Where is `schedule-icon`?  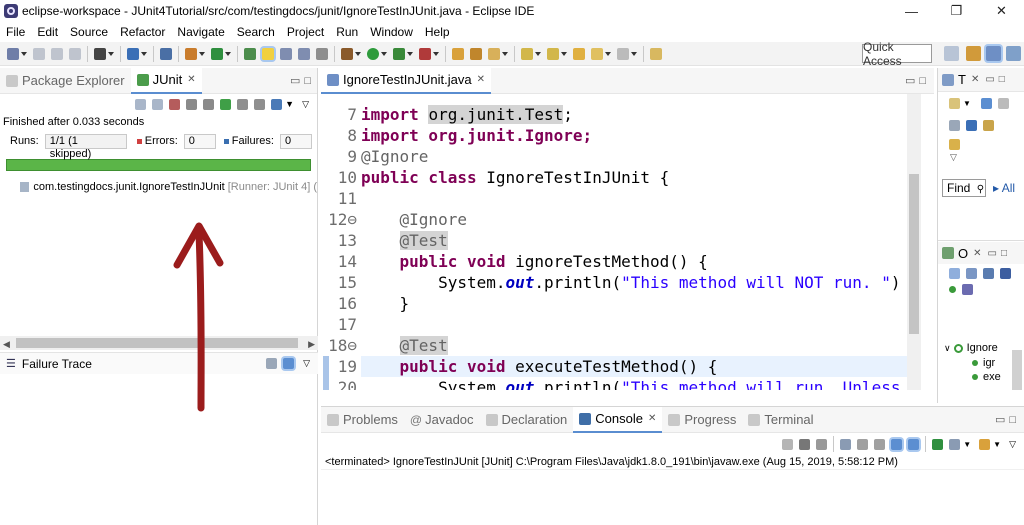
schedule-icon is located at coordinates (954, 144).